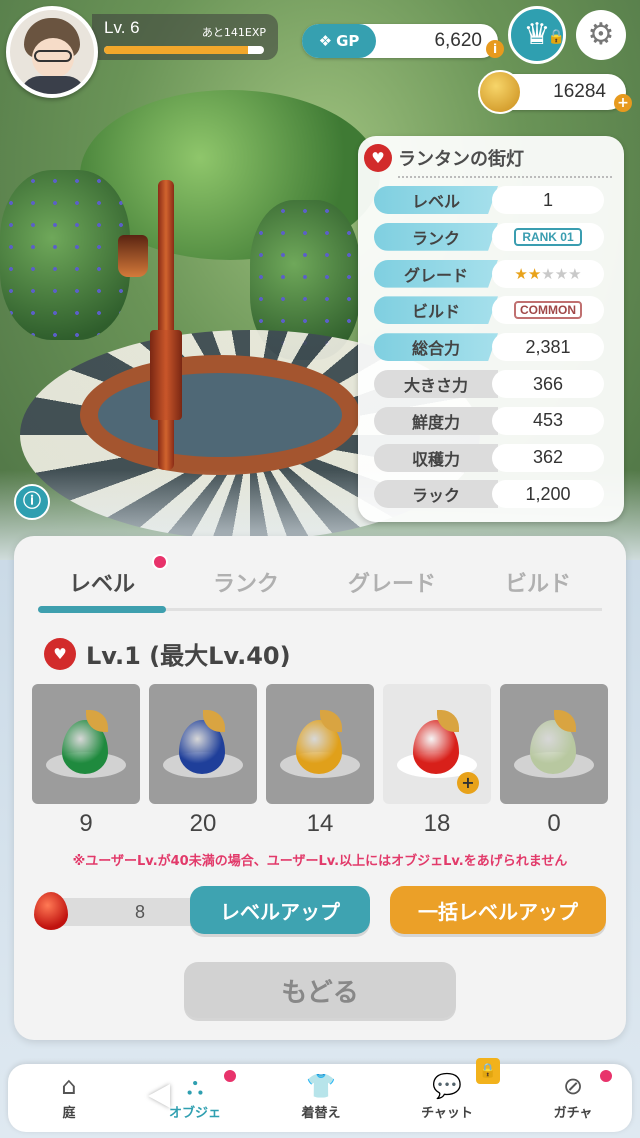 The height and width of the screenshot is (1138, 640). I want to click on nav-item: ⌂ 庭, so click(69, 1099).